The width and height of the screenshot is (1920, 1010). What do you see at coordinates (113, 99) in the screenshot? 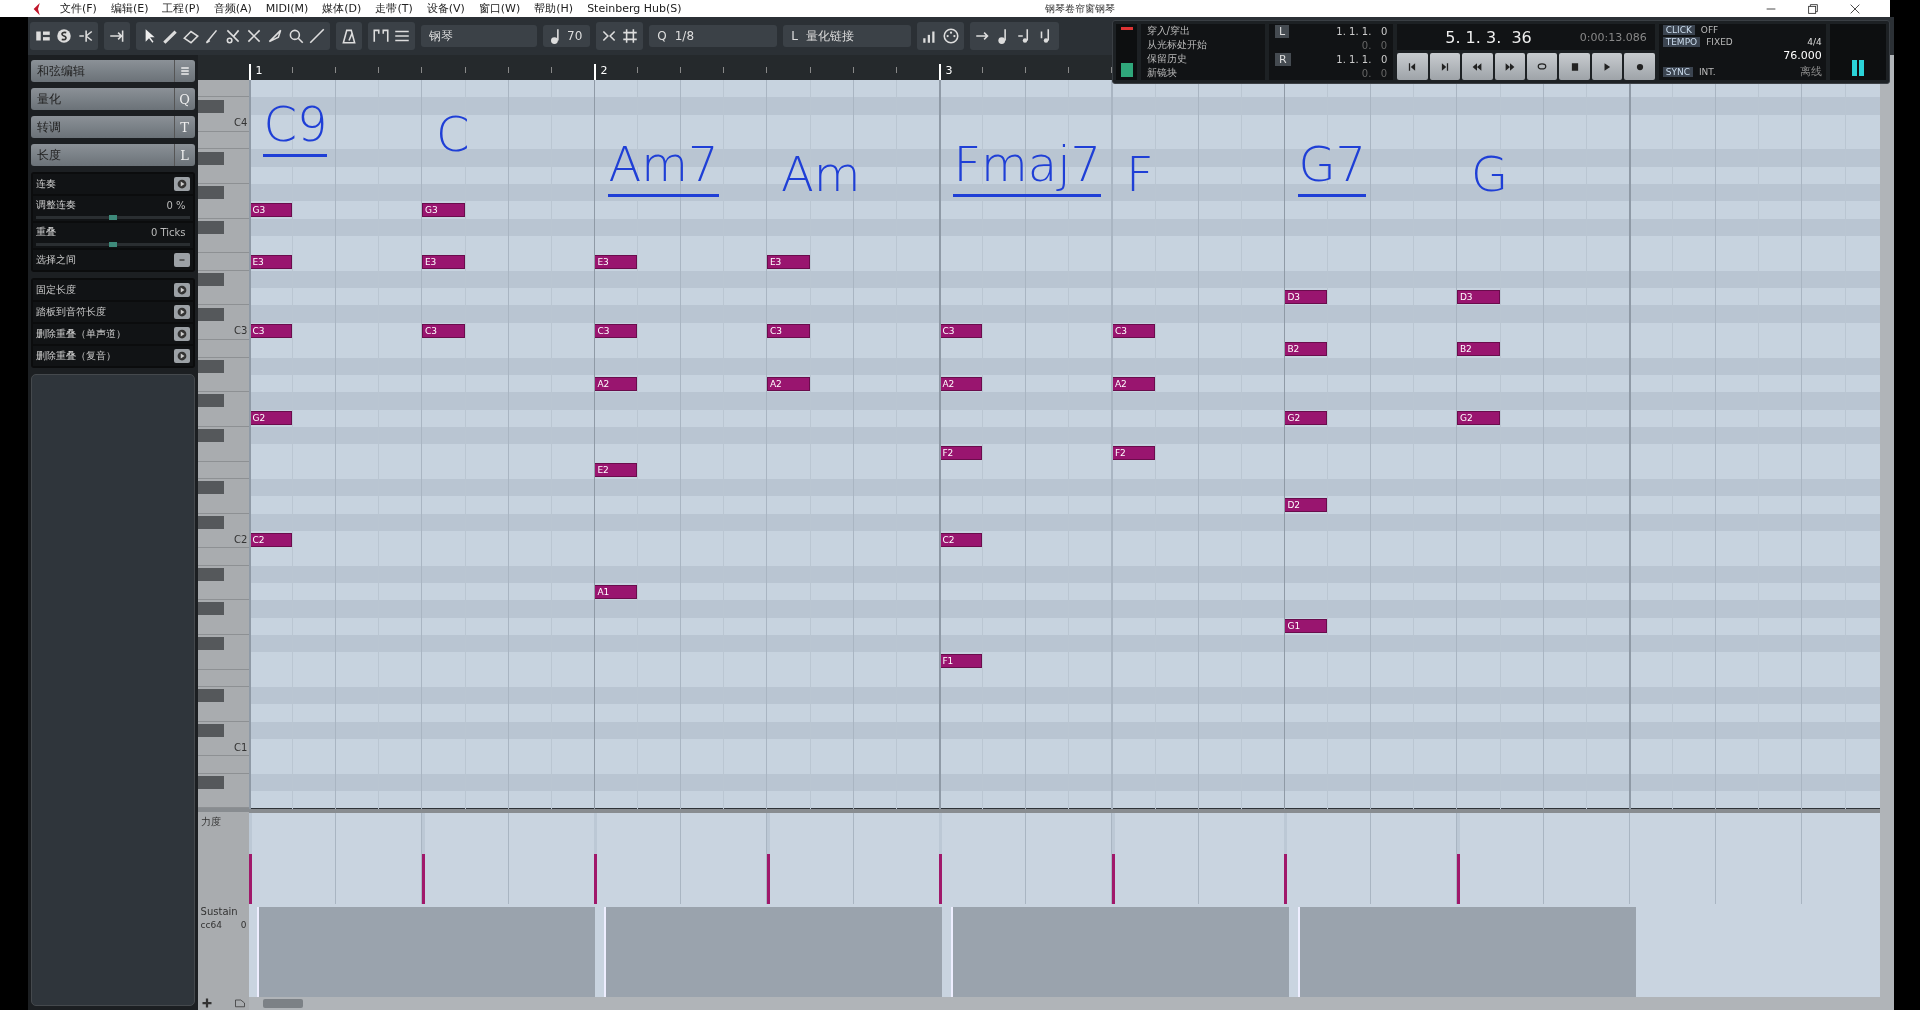
I see `inspector-section-button: 量化 Q` at bounding box center [113, 99].